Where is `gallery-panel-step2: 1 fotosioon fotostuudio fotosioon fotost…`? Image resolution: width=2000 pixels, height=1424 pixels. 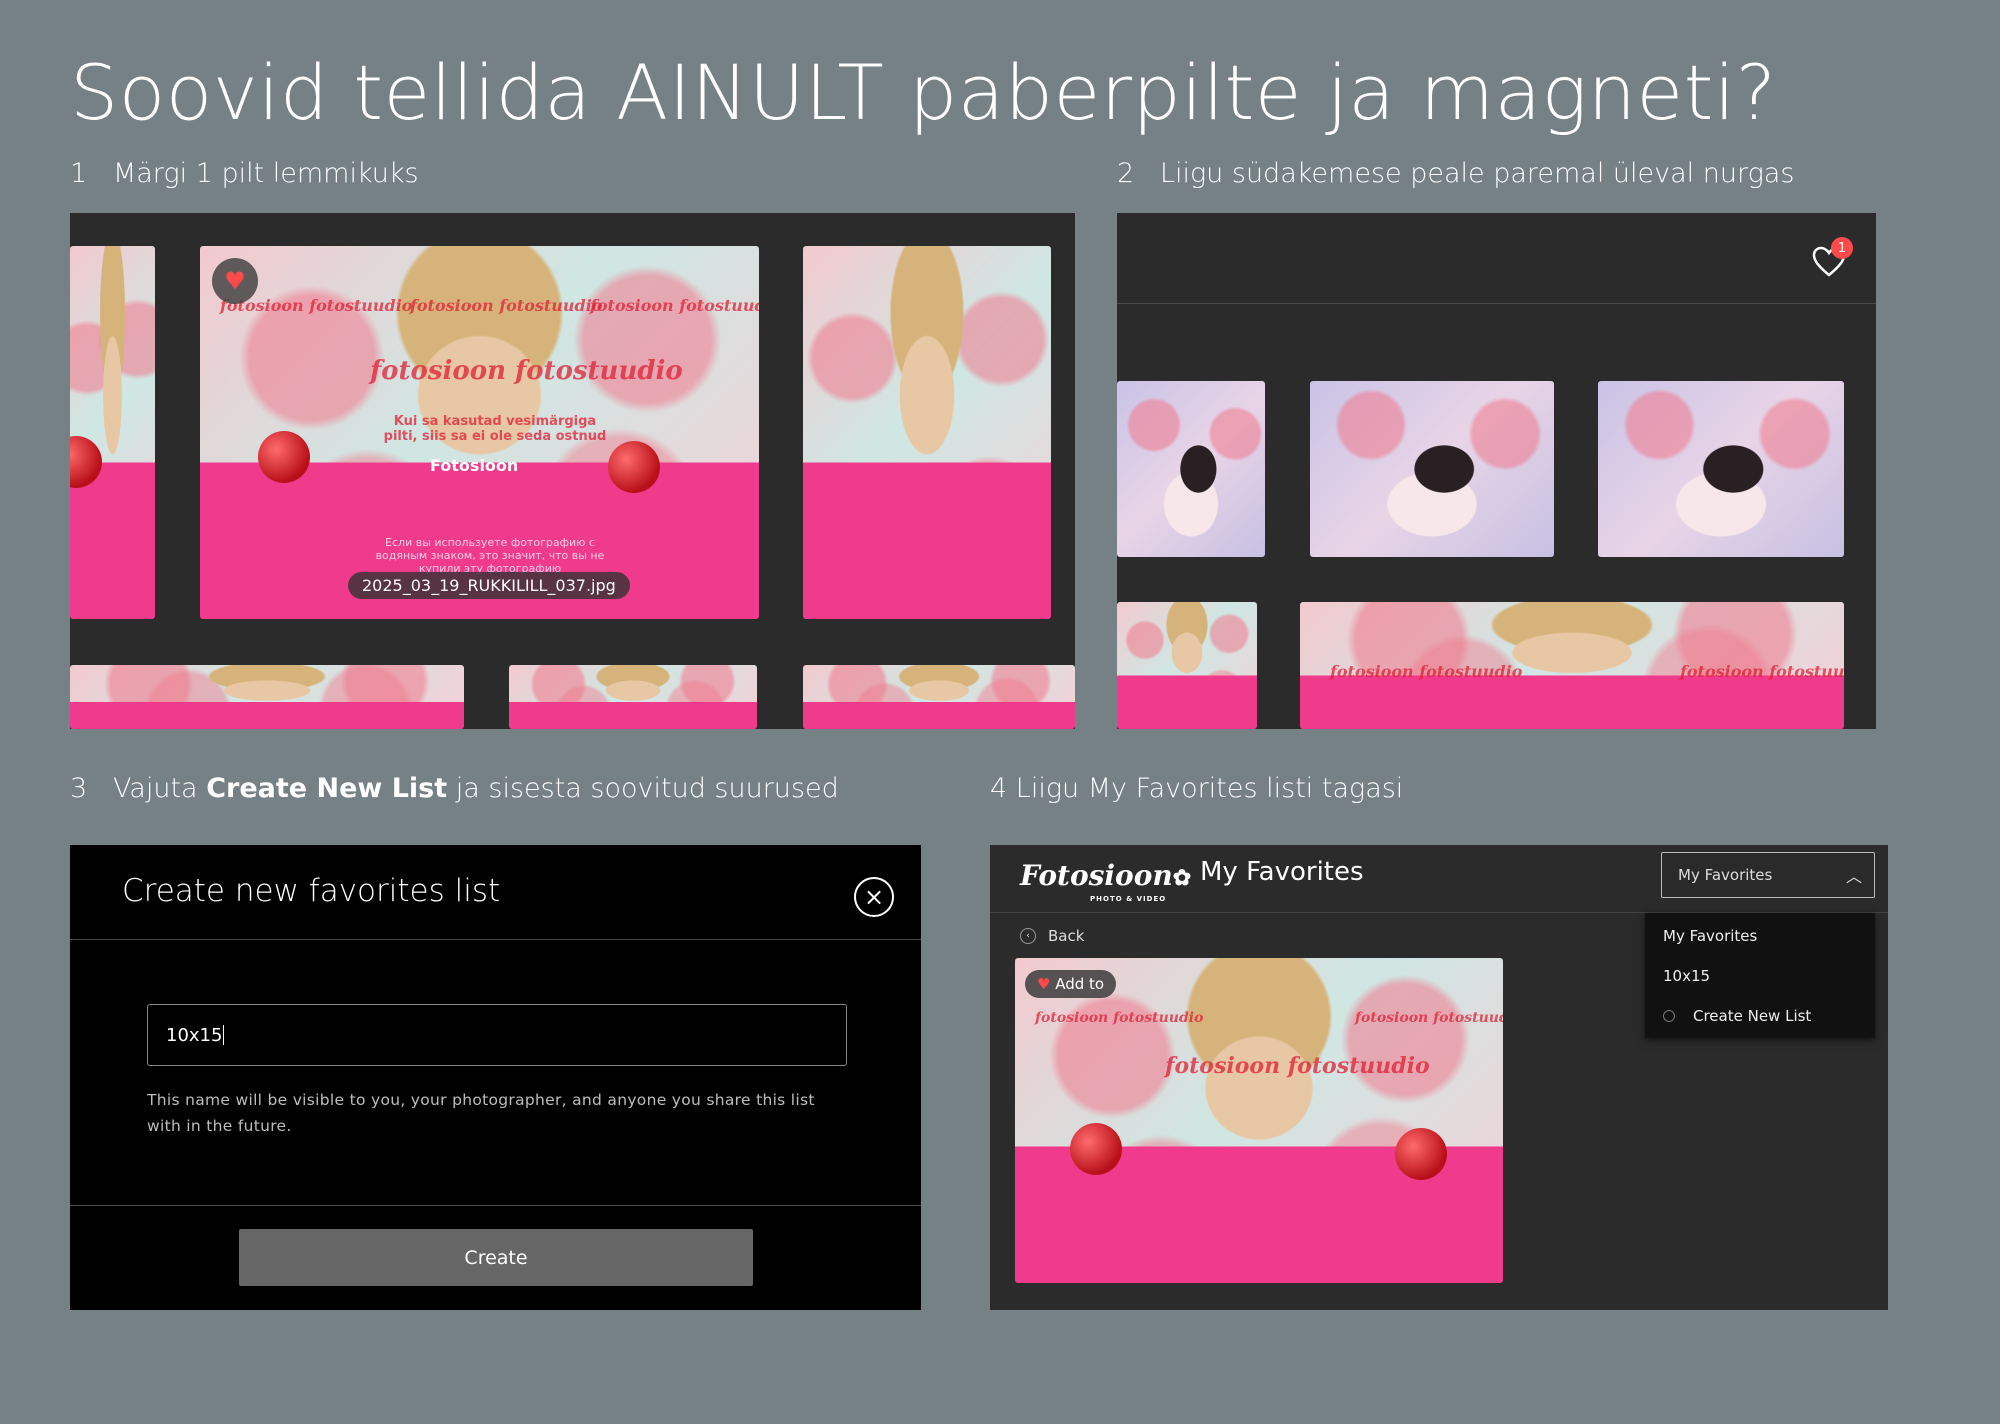
gallery-panel-step2: 1 fotosioon fotostuudio fotosioon fotost… is located at coordinates (1496, 471).